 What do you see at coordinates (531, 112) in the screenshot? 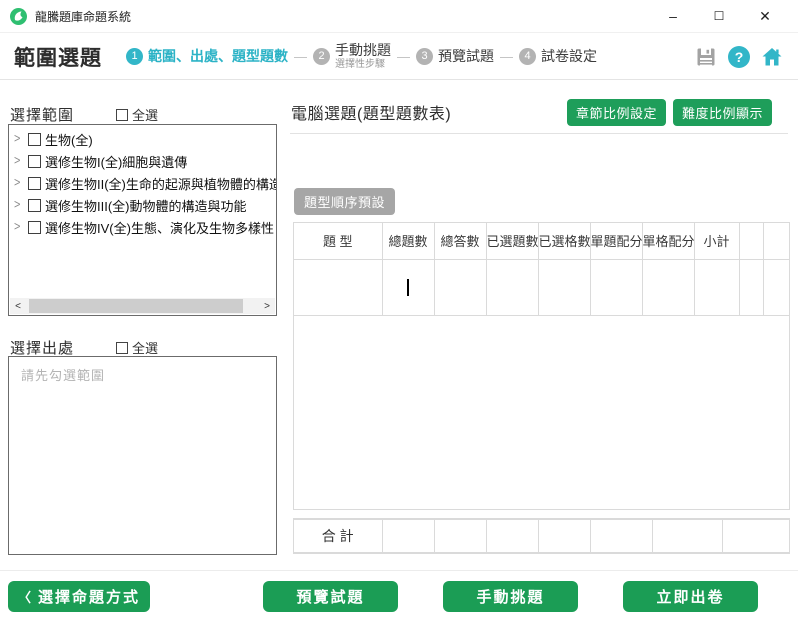
I see `main-panel-header: 電腦選題(題型題數表) 章節比例設定 難度比例顯示` at bounding box center [531, 112].